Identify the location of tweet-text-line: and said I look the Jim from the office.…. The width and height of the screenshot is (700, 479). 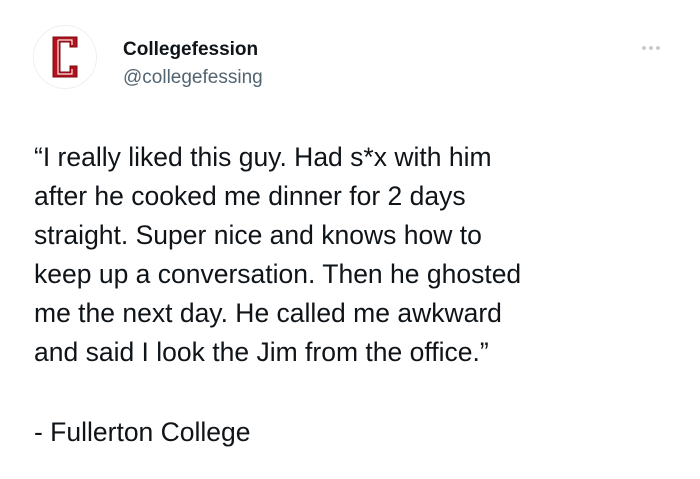
(261, 352).